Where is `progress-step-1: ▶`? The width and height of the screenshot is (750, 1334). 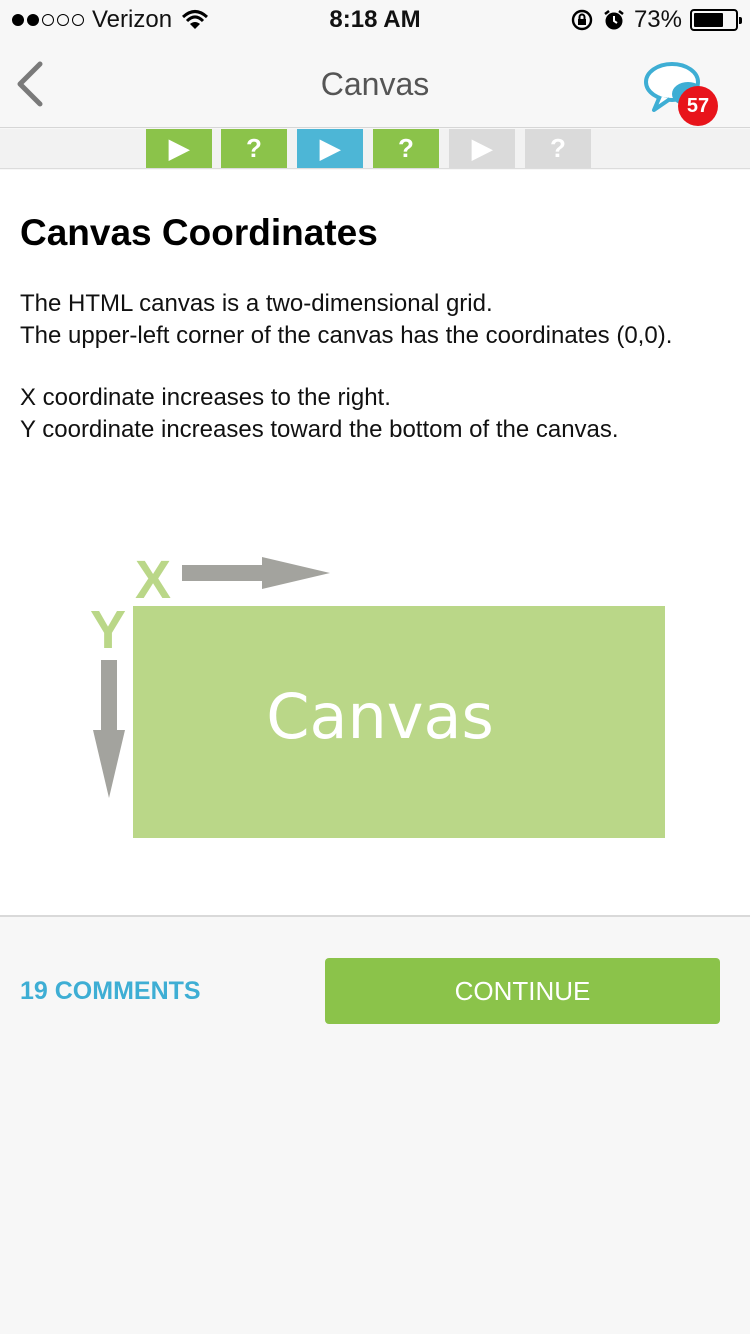
progress-step-1: ▶ is located at coordinates (179, 148).